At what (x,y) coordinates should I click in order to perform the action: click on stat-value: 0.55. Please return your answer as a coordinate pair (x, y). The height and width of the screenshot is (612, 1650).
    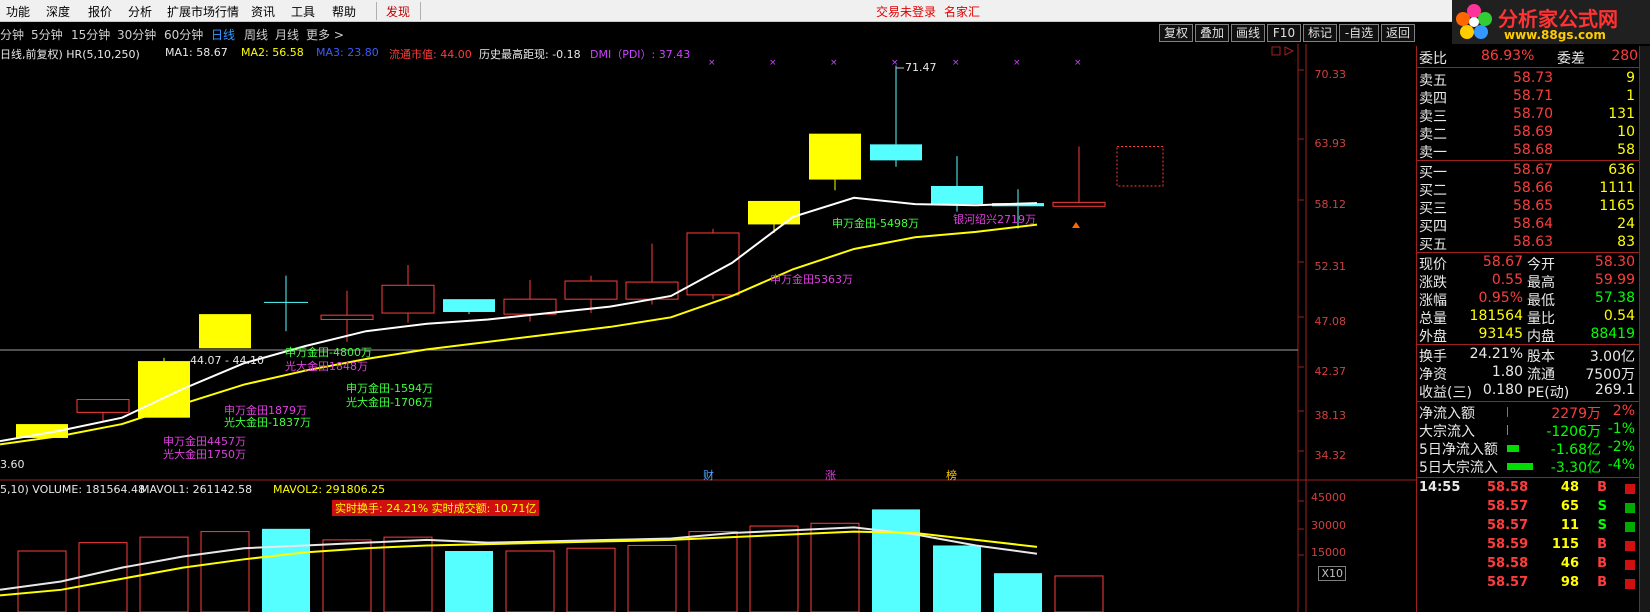
    Looking at the image, I should click on (1507, 280).